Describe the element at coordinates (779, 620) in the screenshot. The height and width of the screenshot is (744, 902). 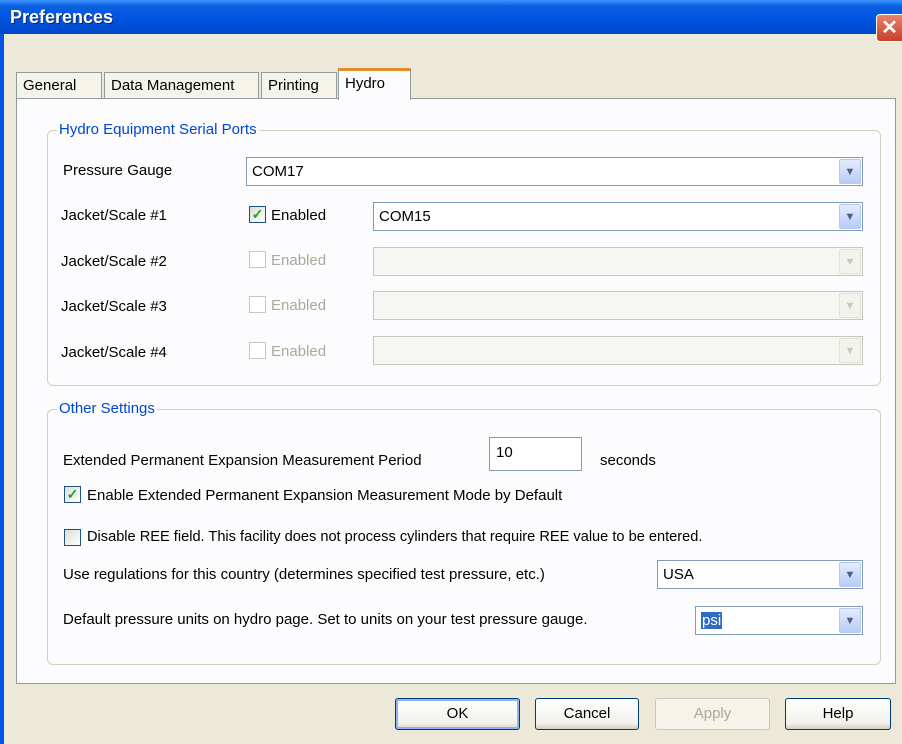
I see `pressure-units-select: psi ▼` at that location.